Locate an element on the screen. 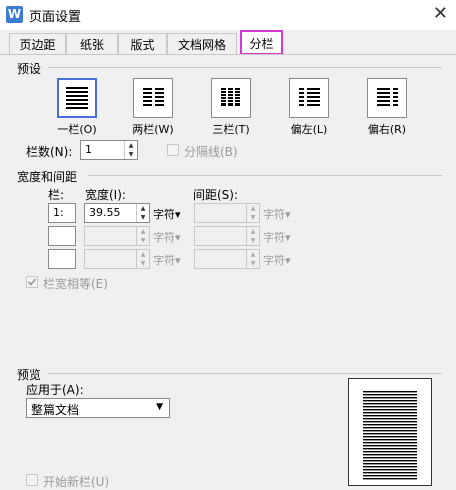 Image resolution: width=456 pixels, height=490 pixels. presets-divider is located at coordinates (245, 67).